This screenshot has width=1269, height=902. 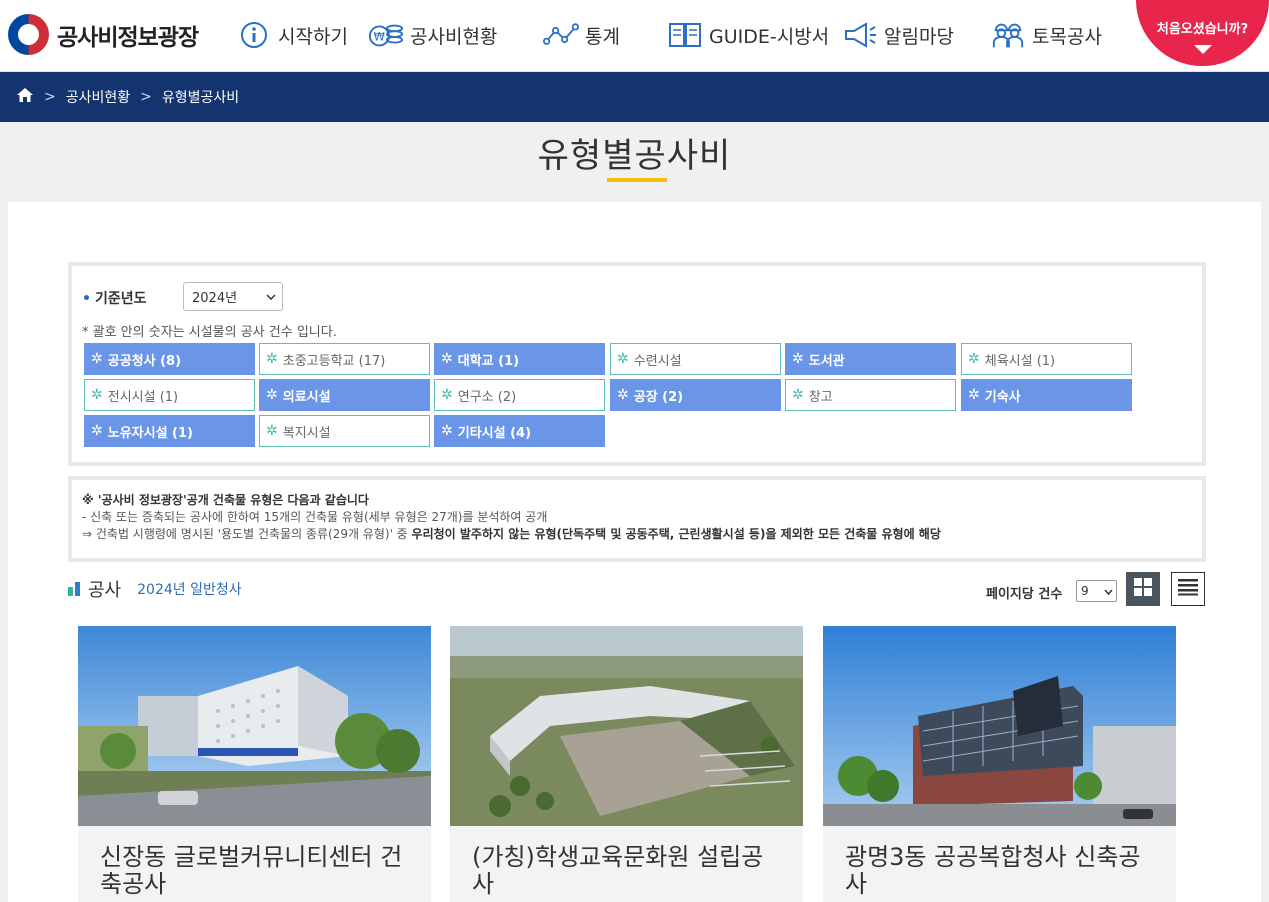 I want to click on category-button: ✲ 전시시설 (1), so click(x=169, y=395).